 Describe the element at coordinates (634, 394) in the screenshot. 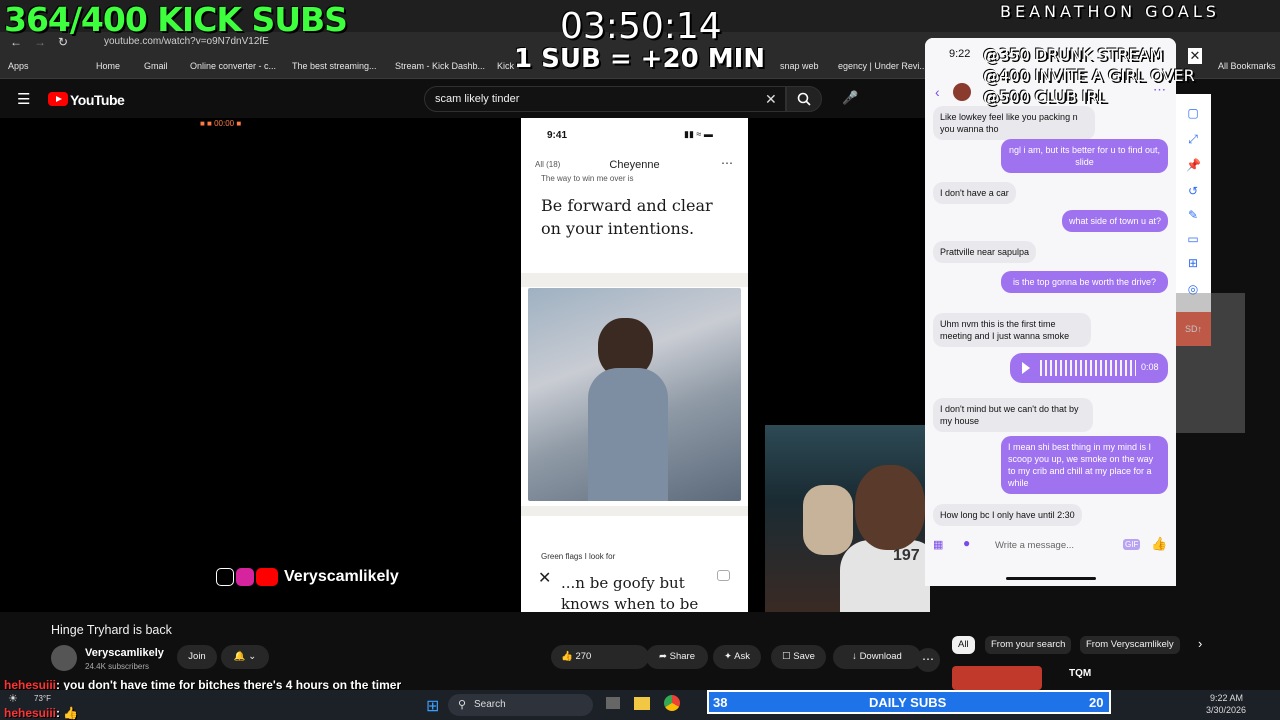

I see `profile-photo` at that location.